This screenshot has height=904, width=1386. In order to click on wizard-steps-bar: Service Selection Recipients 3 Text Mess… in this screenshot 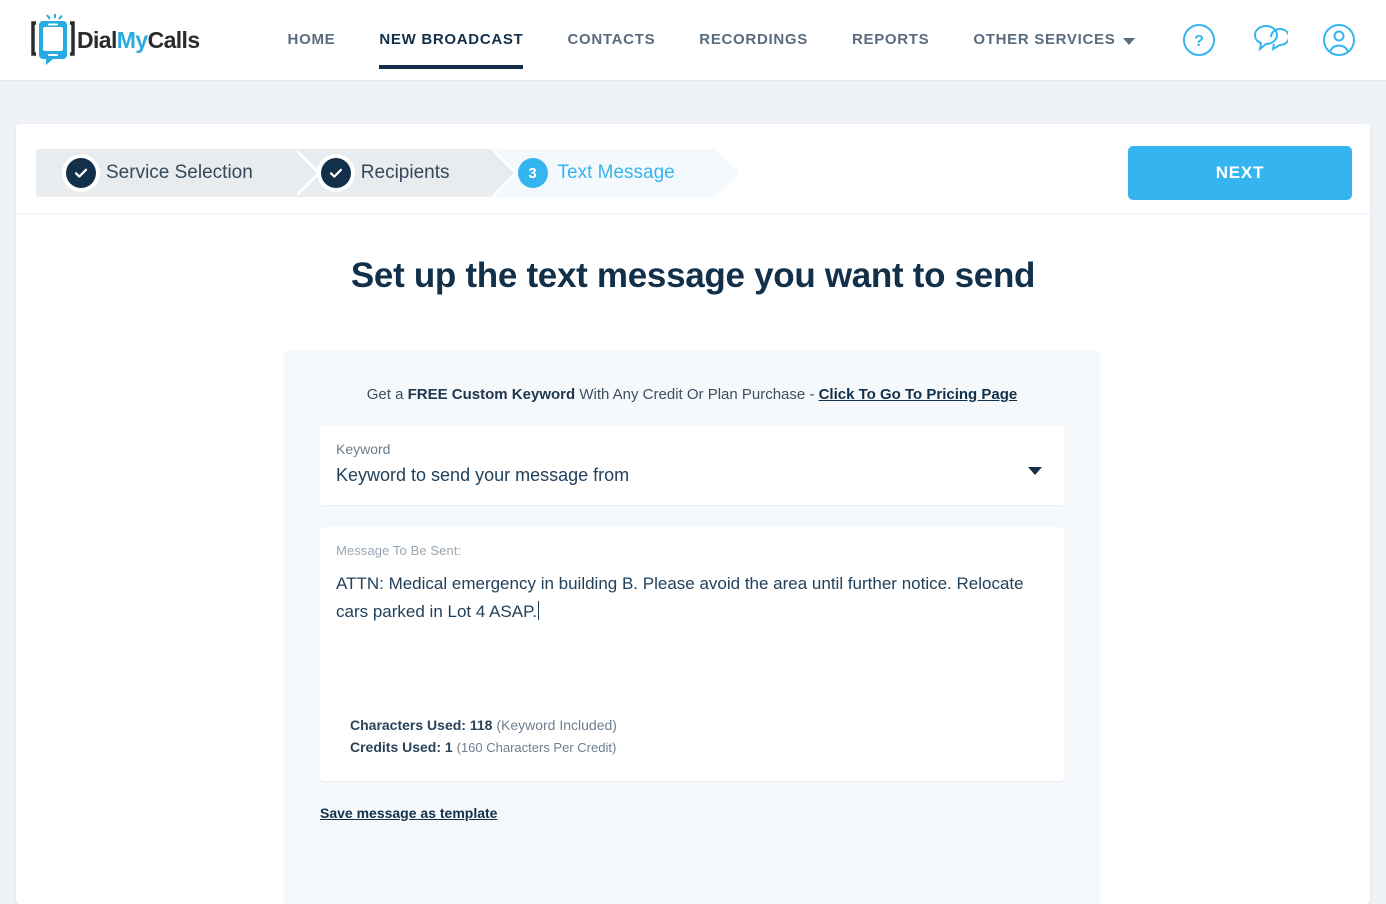, I will do `click(693, 169)`.